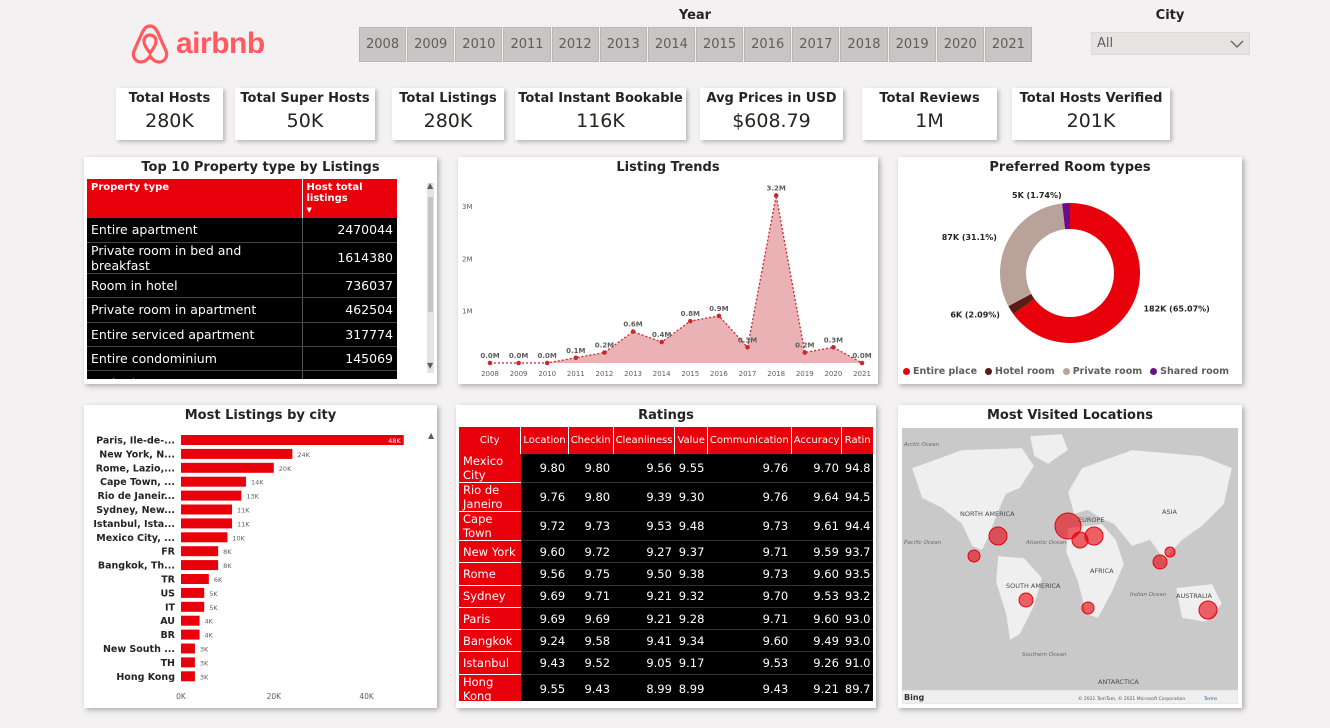  What do you see at coordinates (1160, 562) in the screenshot?
I see `bubble-bangkok` at bounding box center [1160, 562].